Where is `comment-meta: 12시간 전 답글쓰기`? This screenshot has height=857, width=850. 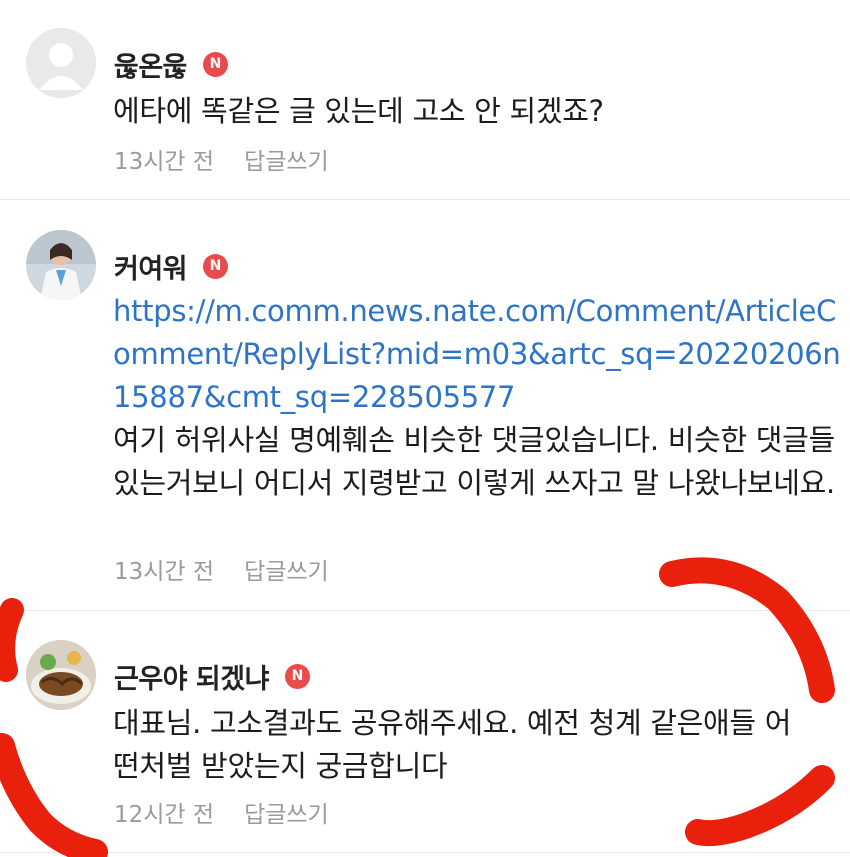
comment-meta: 12시간 전 답글쓰기 is located at coordinates (221, 812).